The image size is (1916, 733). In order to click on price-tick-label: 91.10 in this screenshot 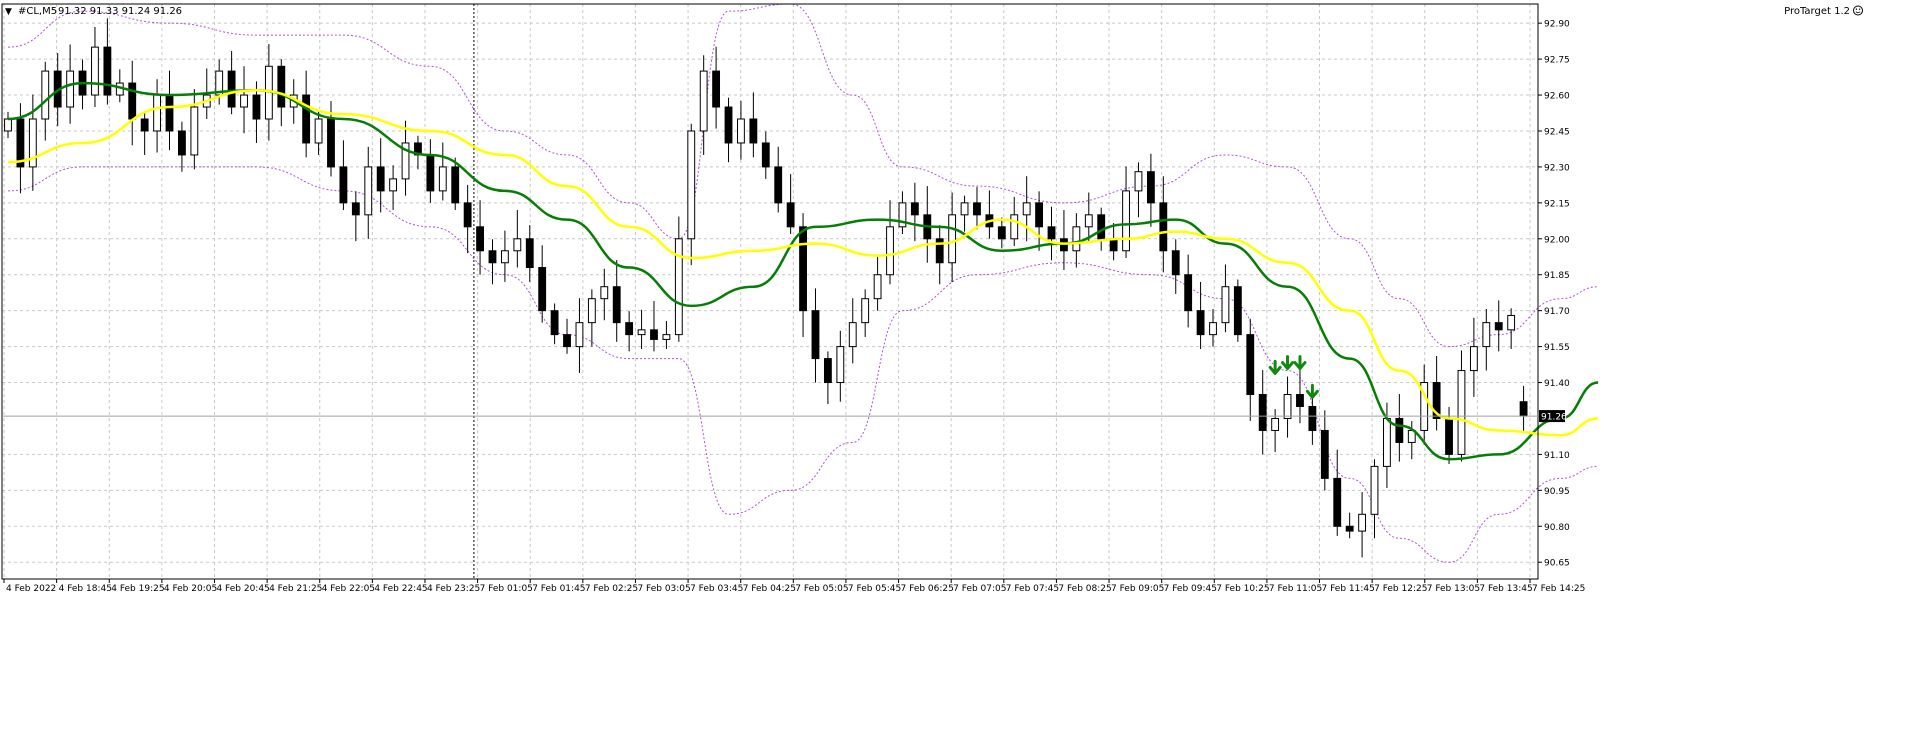, I will do `click(1557, 456)`.